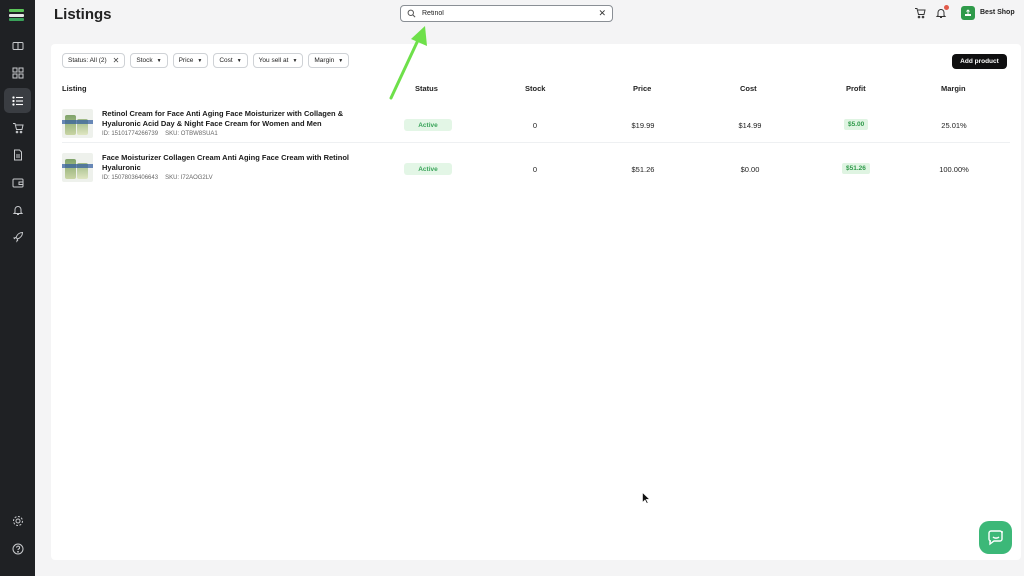 The image size is (1024, 576). I want to click on clear-search-icon: ✕, so click(602, 13).